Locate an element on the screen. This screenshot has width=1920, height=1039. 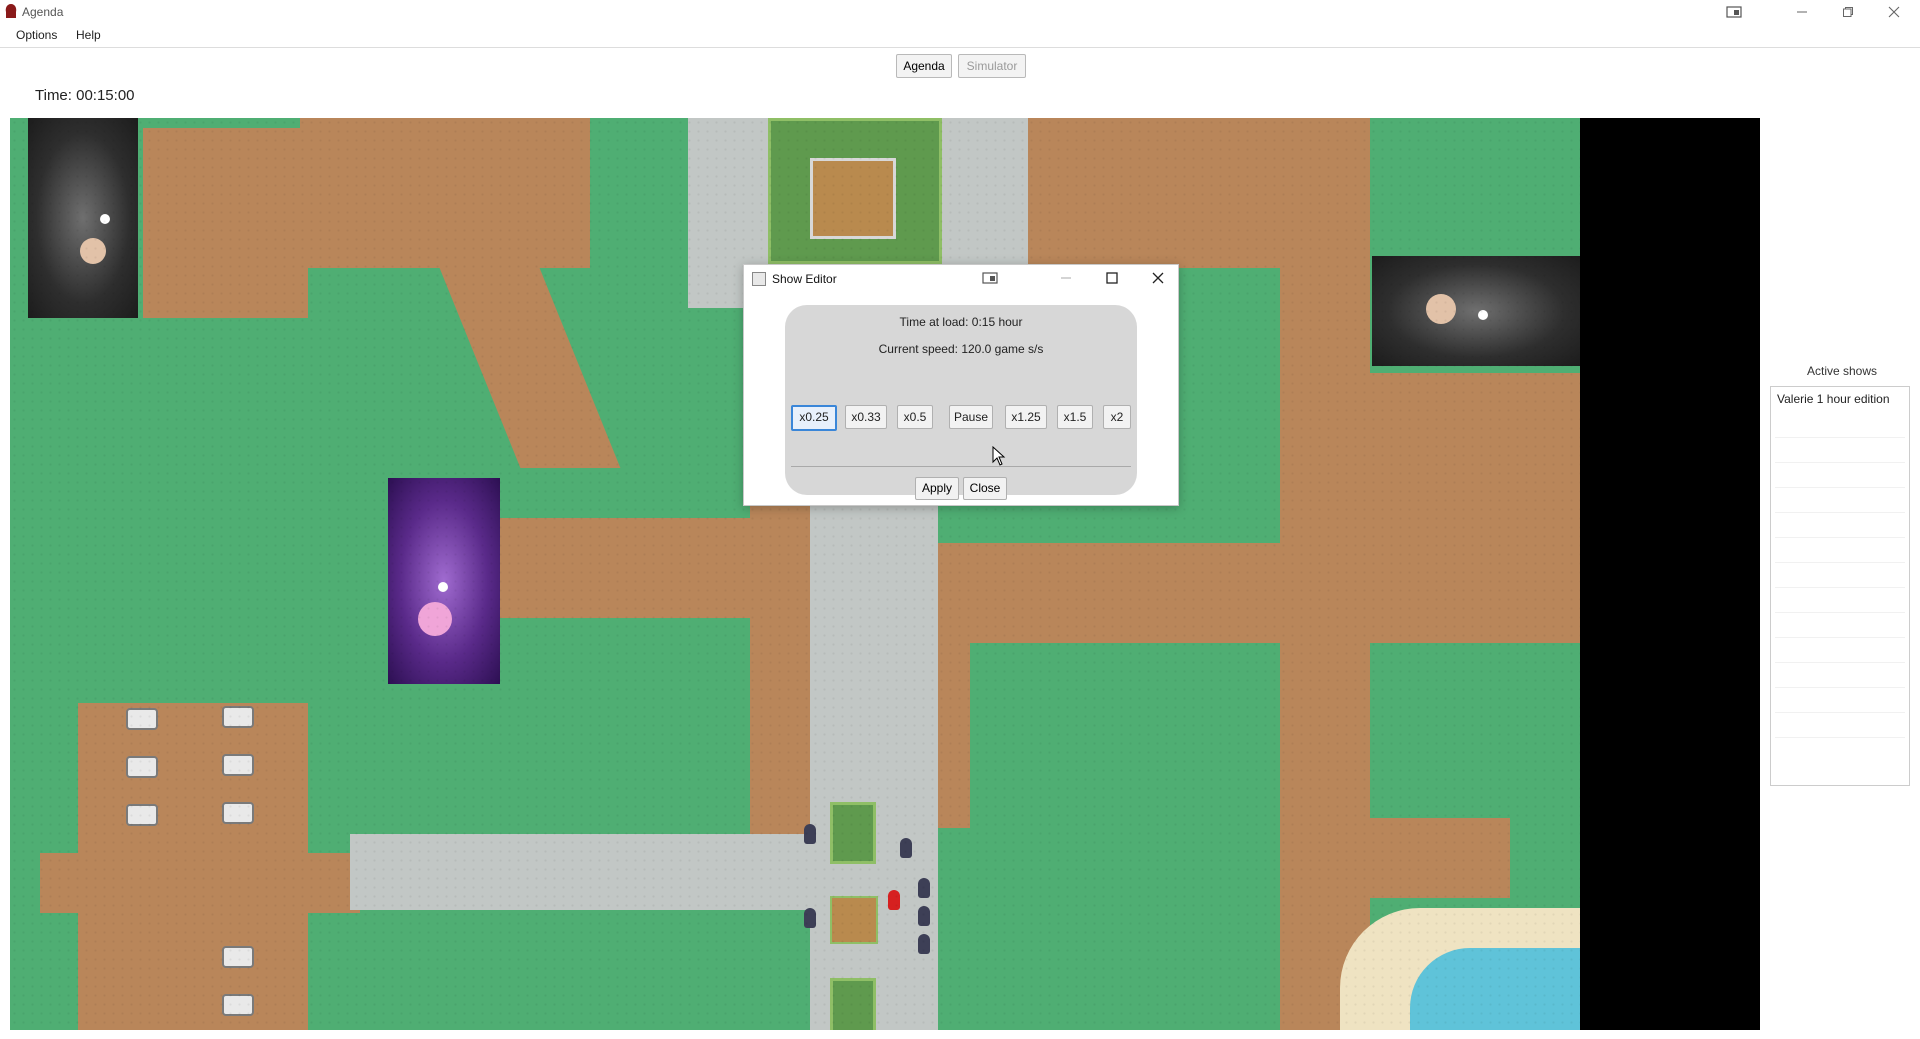
app-icon is located at coordinates (11, 11).